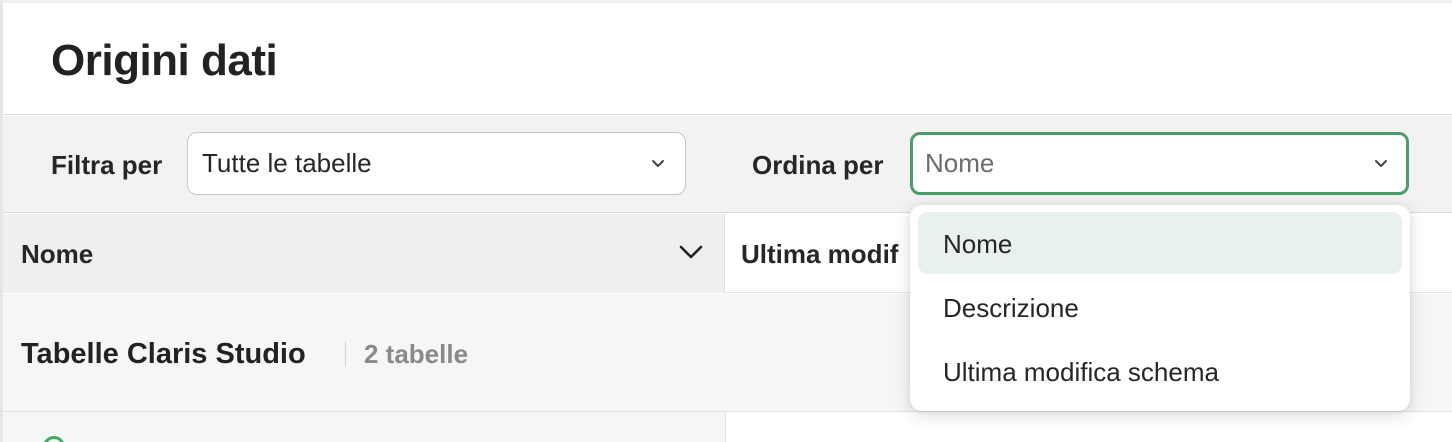 The image size is (1452, 442). What do you see at coordinates (978, 244) in the screenshot?
I see `sort-option-label: Nome` at bounding box center [978, 244].